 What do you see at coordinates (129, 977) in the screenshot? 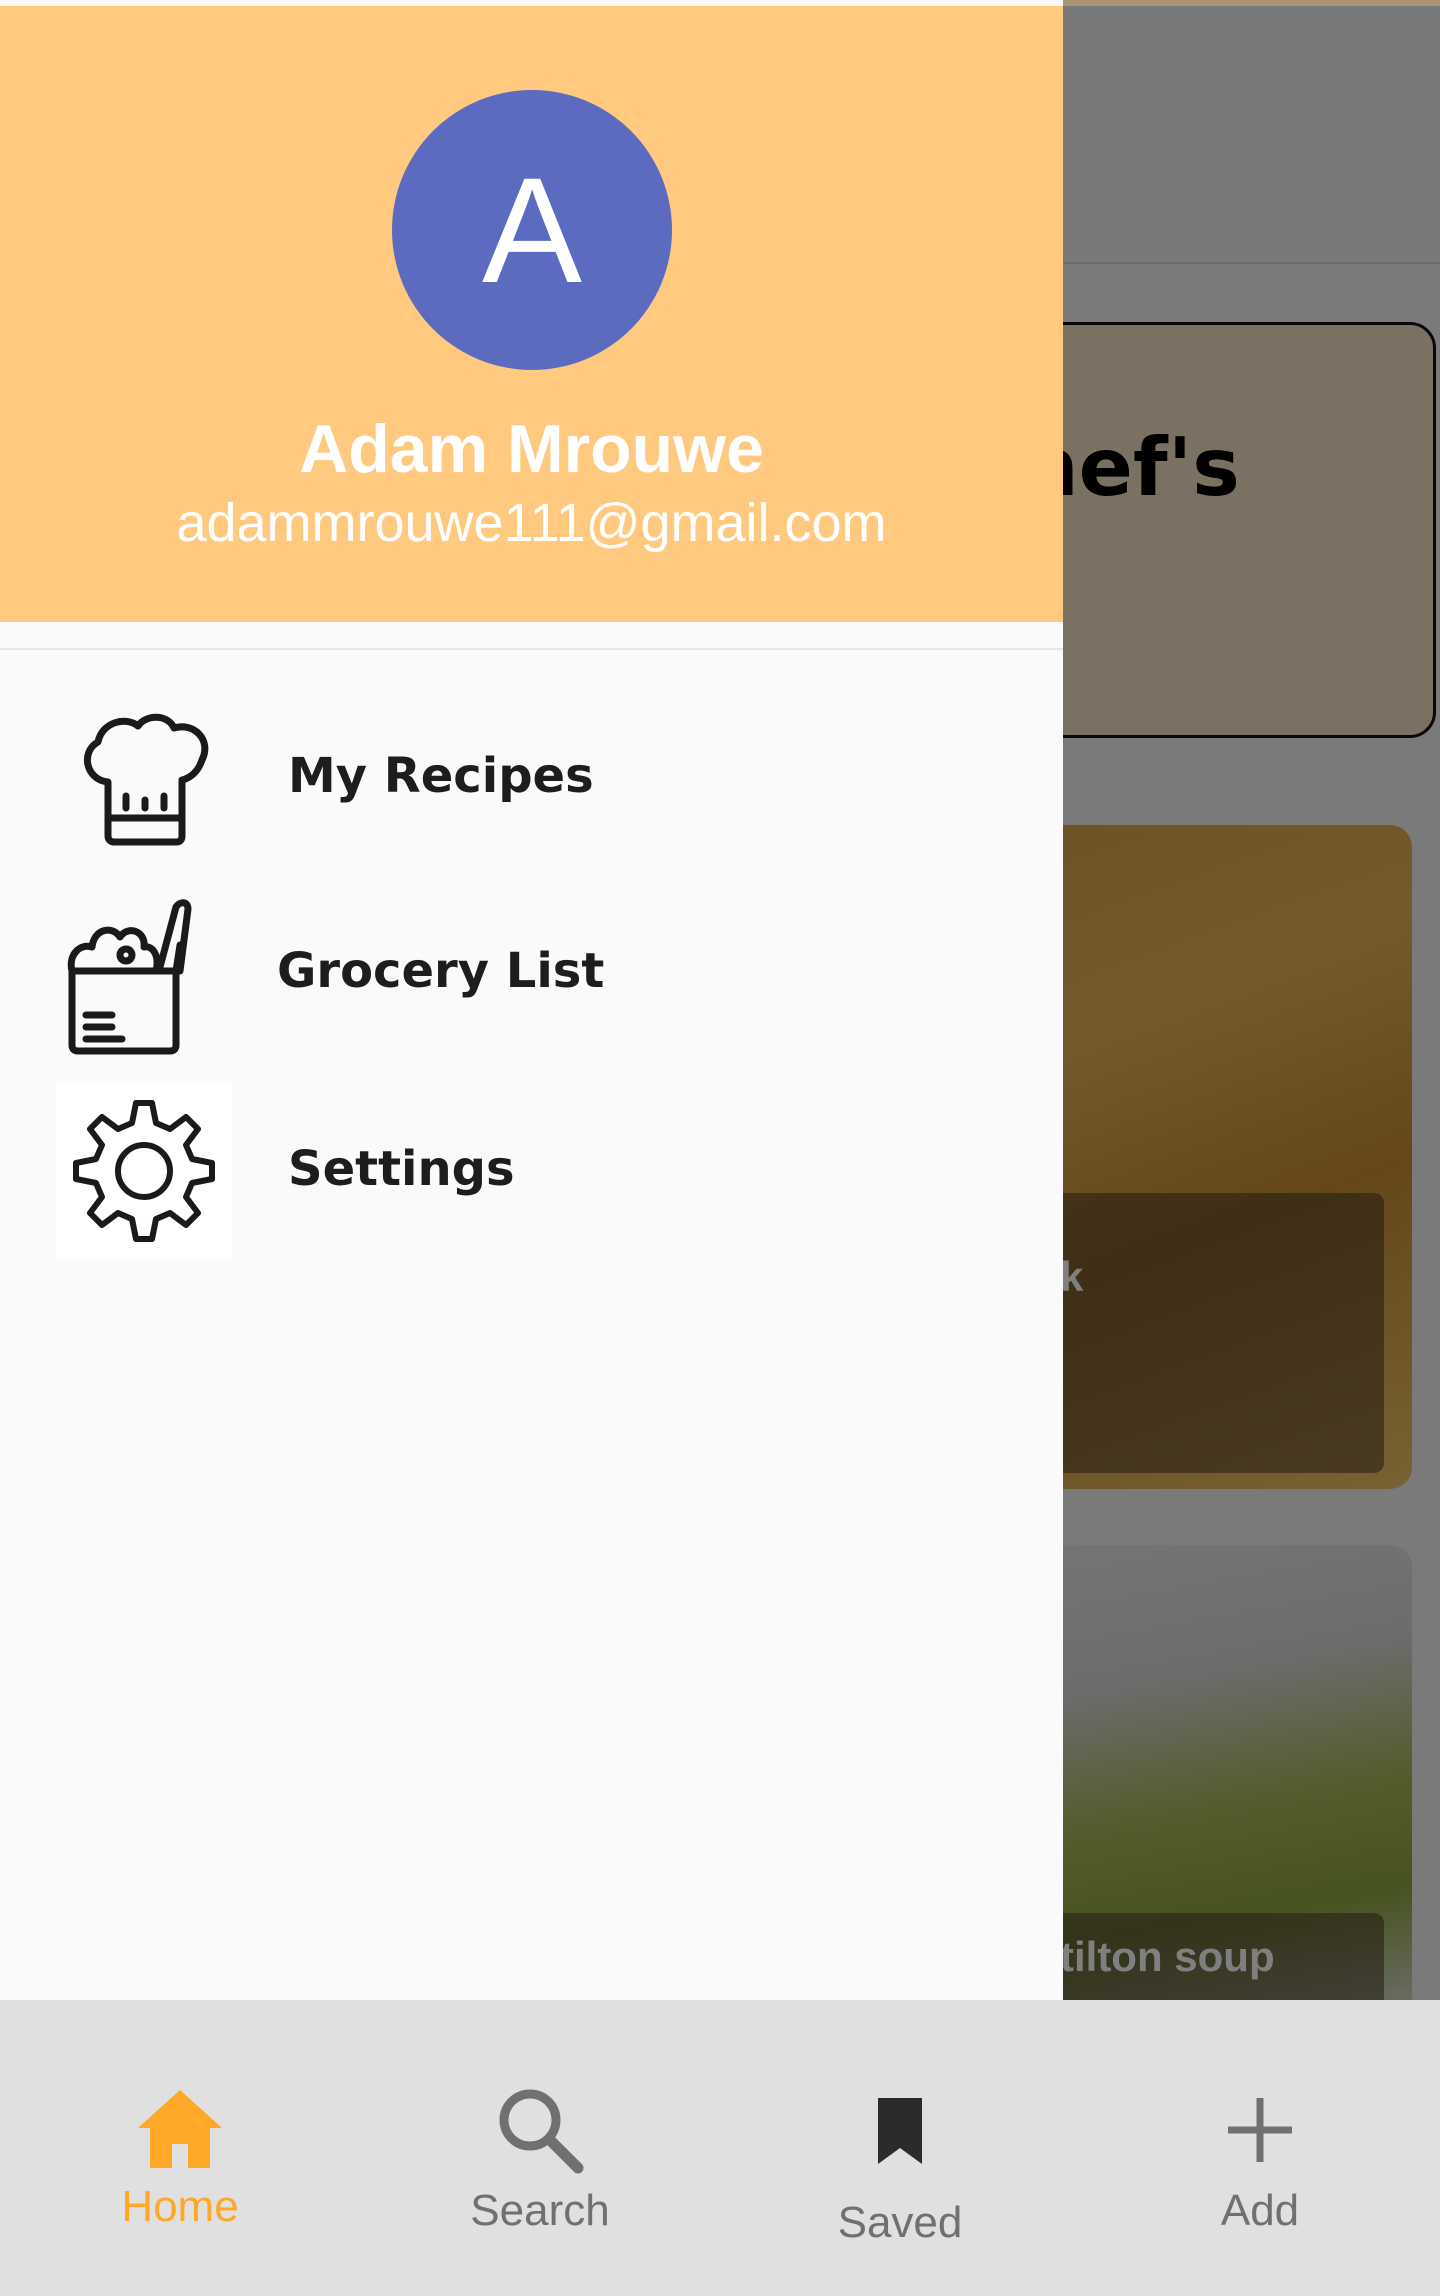
I see `grocery-bag-icon` at bounding box center [129, 977].